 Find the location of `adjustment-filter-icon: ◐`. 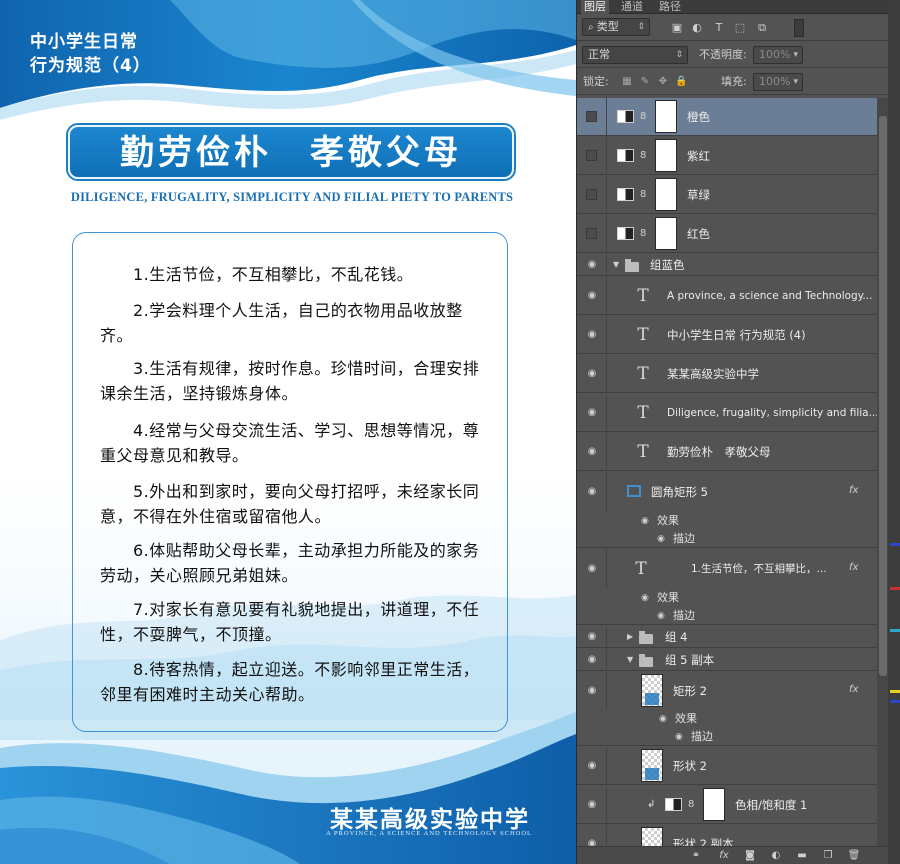

adjustment-filter-icon: ◐ is located at coordinates (697, 28).